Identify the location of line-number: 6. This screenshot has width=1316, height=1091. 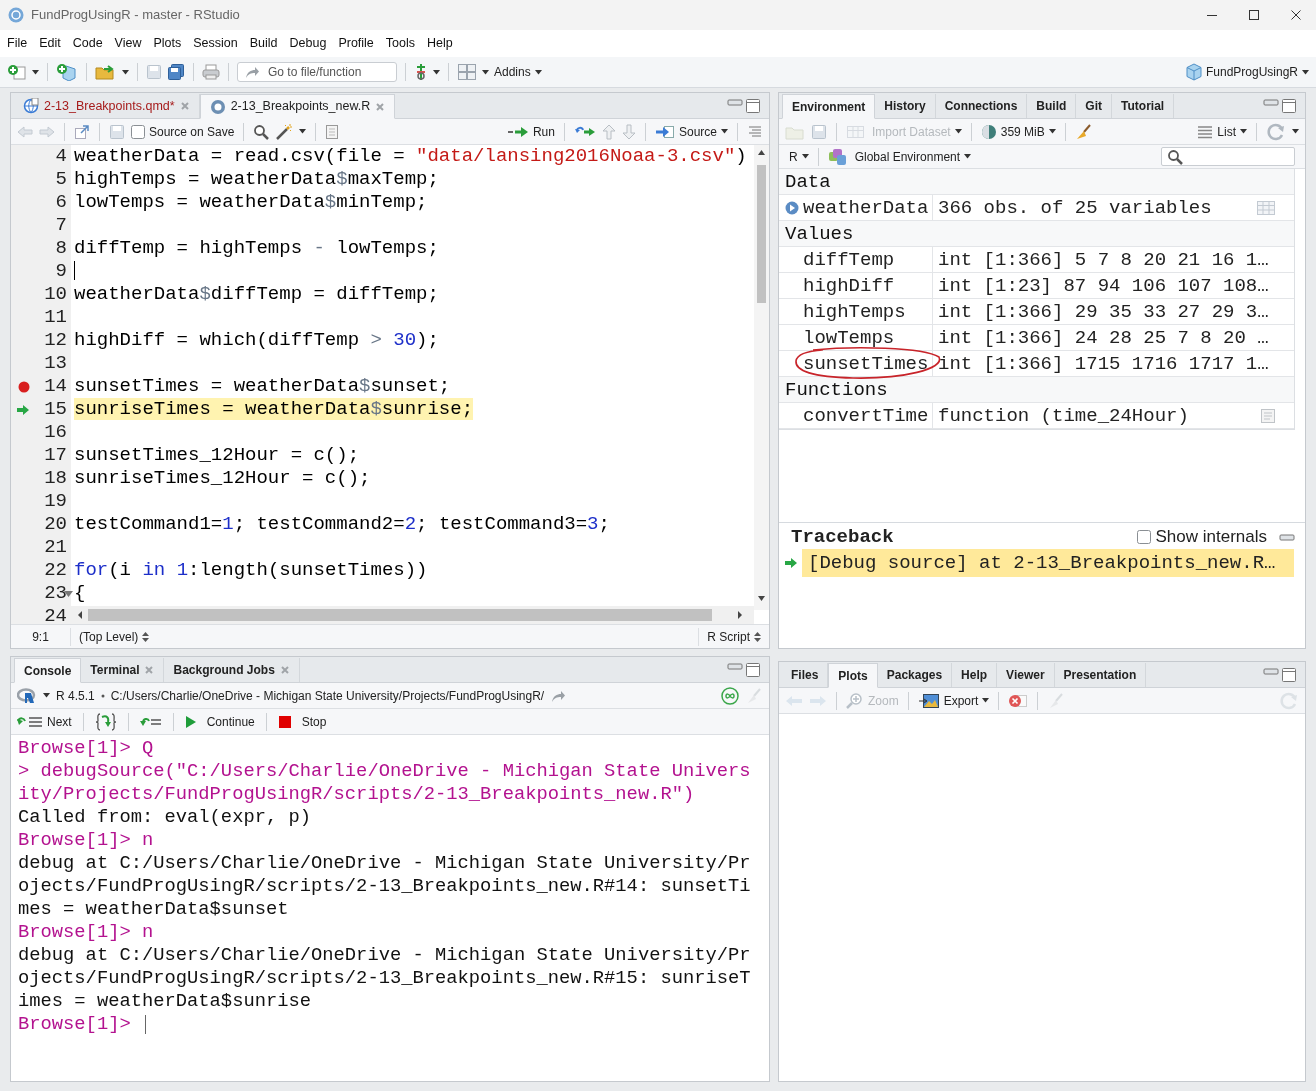
(61, 202).